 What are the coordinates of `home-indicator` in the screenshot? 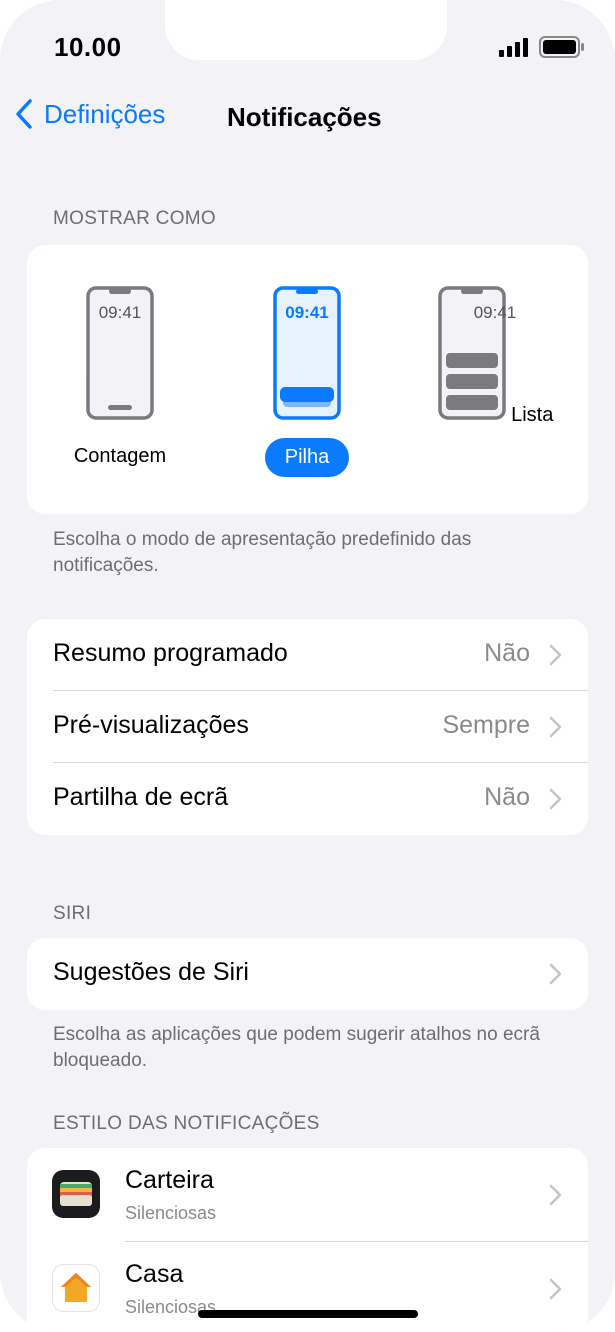 It's located at (308, 1314).